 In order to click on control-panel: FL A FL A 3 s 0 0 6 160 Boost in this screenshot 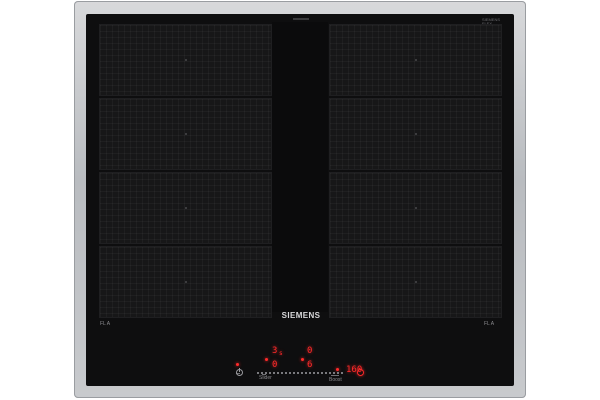, I will do `click(300, 352)`.